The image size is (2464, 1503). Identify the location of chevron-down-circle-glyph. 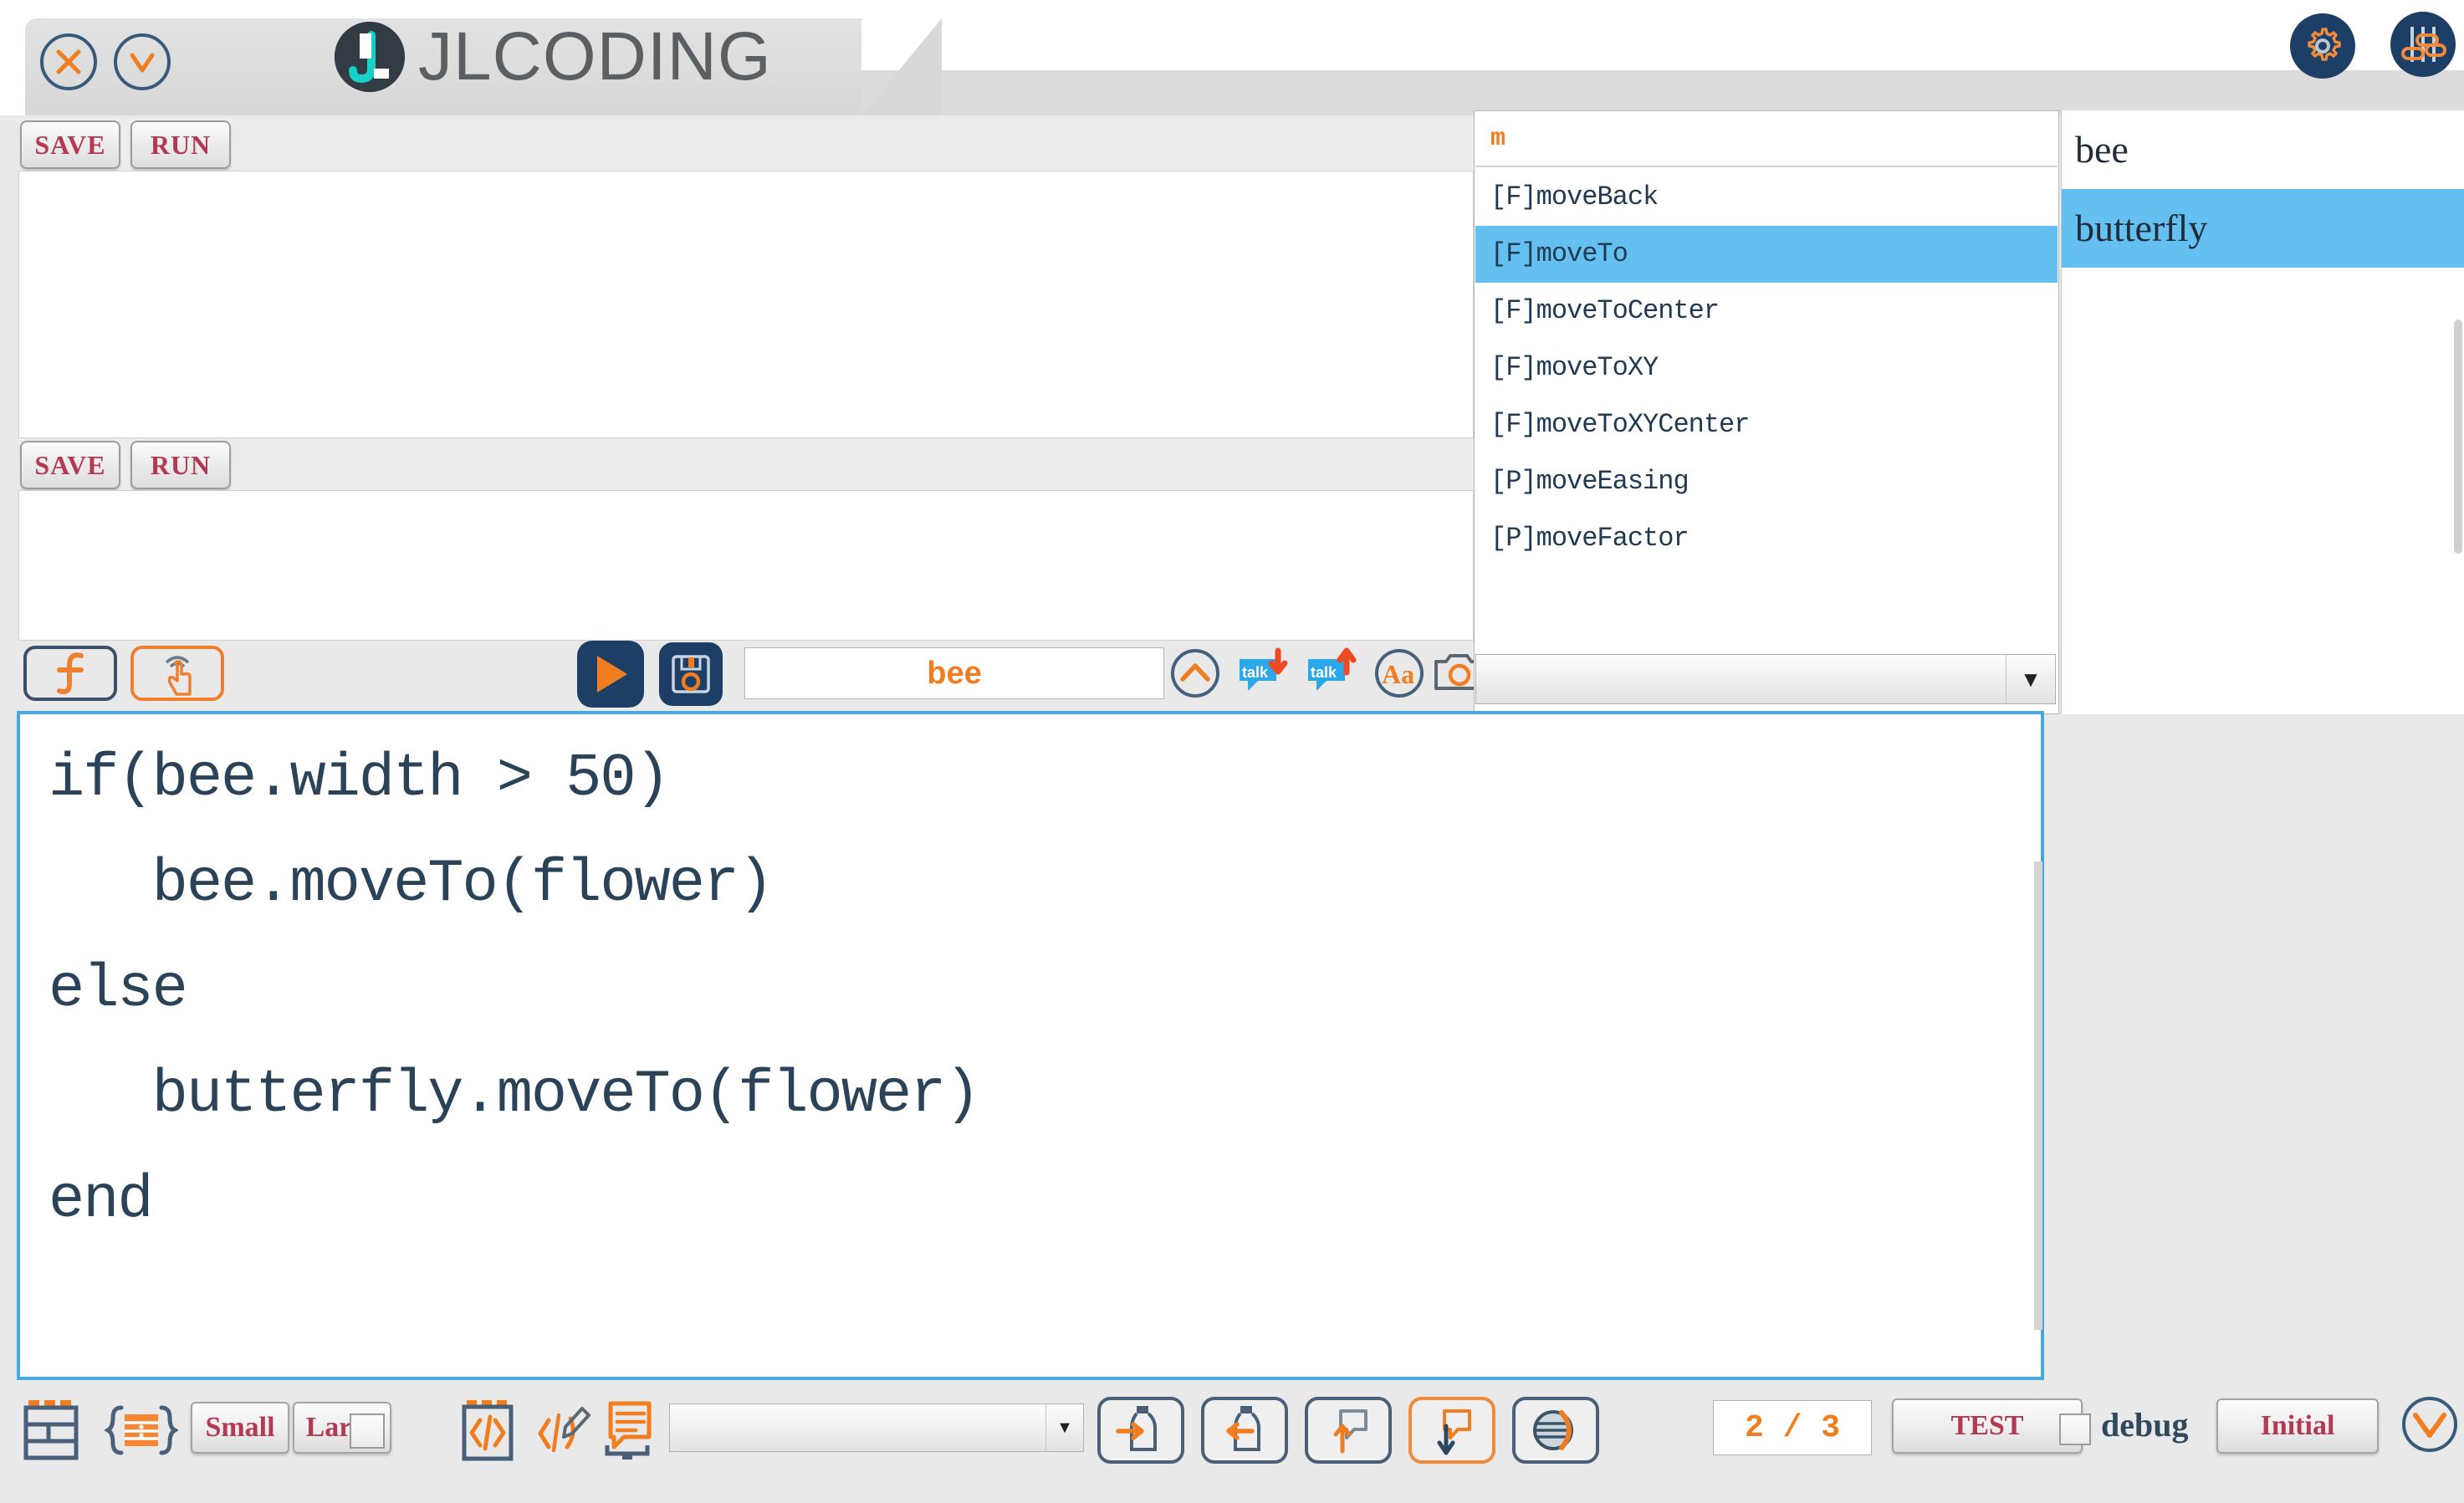
(2430, 1425).